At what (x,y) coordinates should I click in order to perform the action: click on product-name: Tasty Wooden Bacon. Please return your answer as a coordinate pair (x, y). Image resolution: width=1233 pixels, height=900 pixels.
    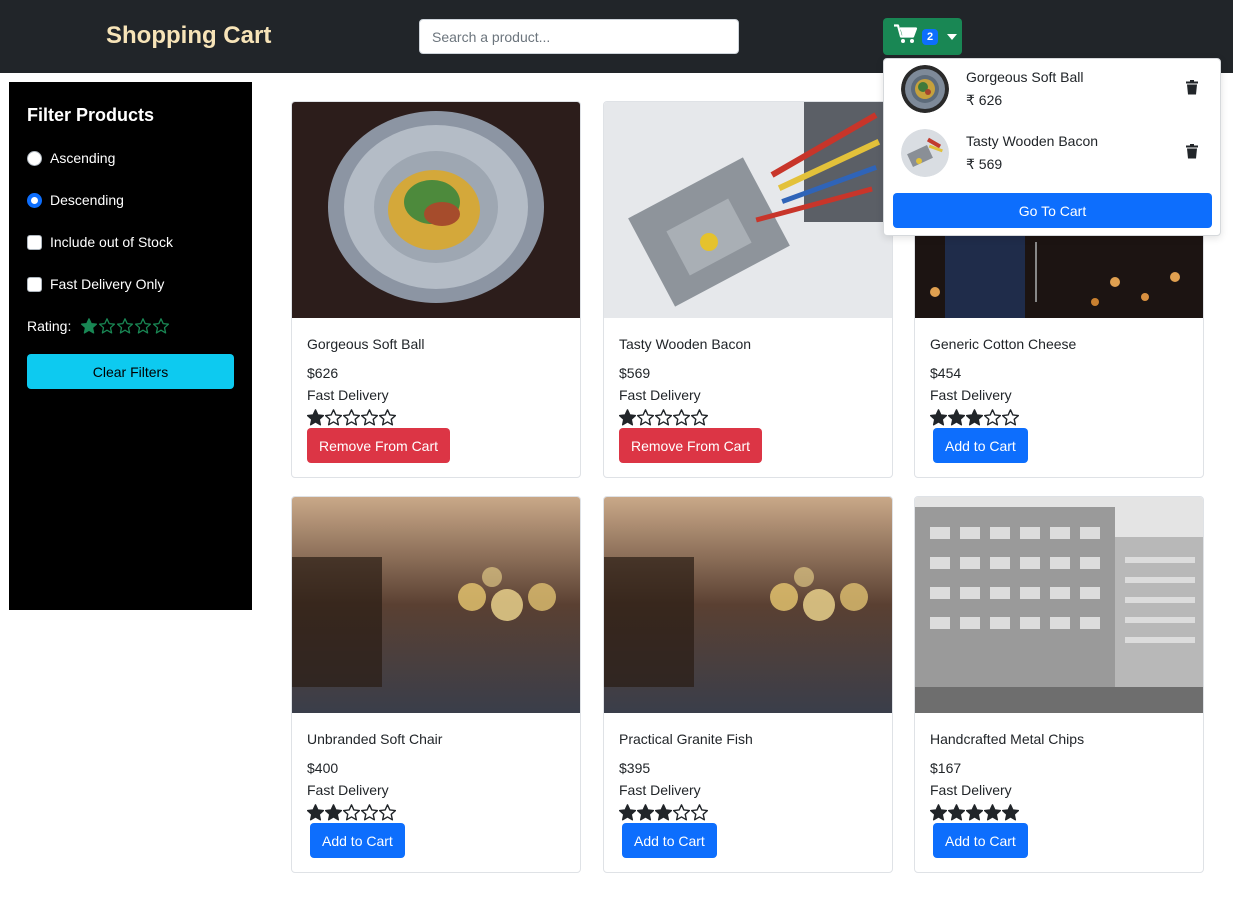
    Looking at the image, I should click on (685, 344).